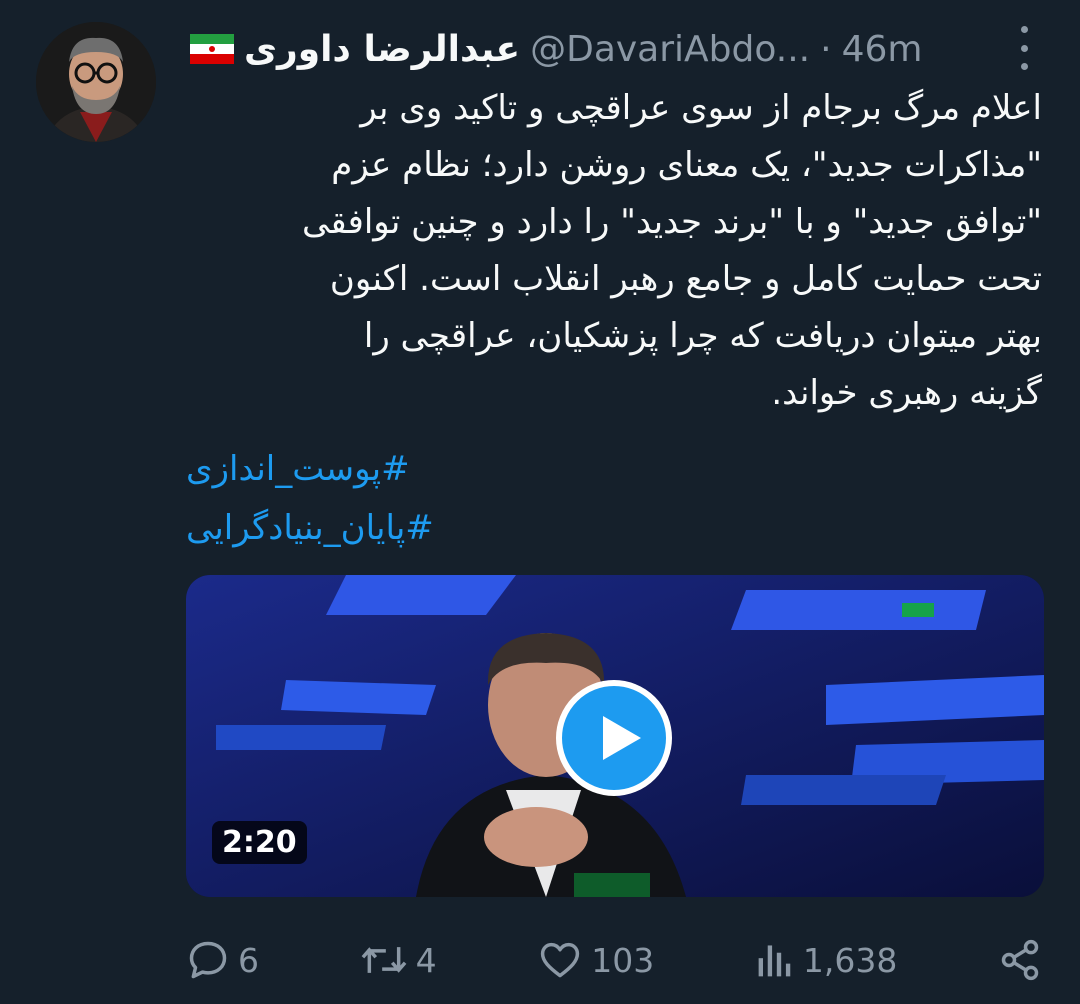 This screenshot has height=1004, width=1080. I want to click on action-bar: 6 4 103 1,638, so click(614, 960).